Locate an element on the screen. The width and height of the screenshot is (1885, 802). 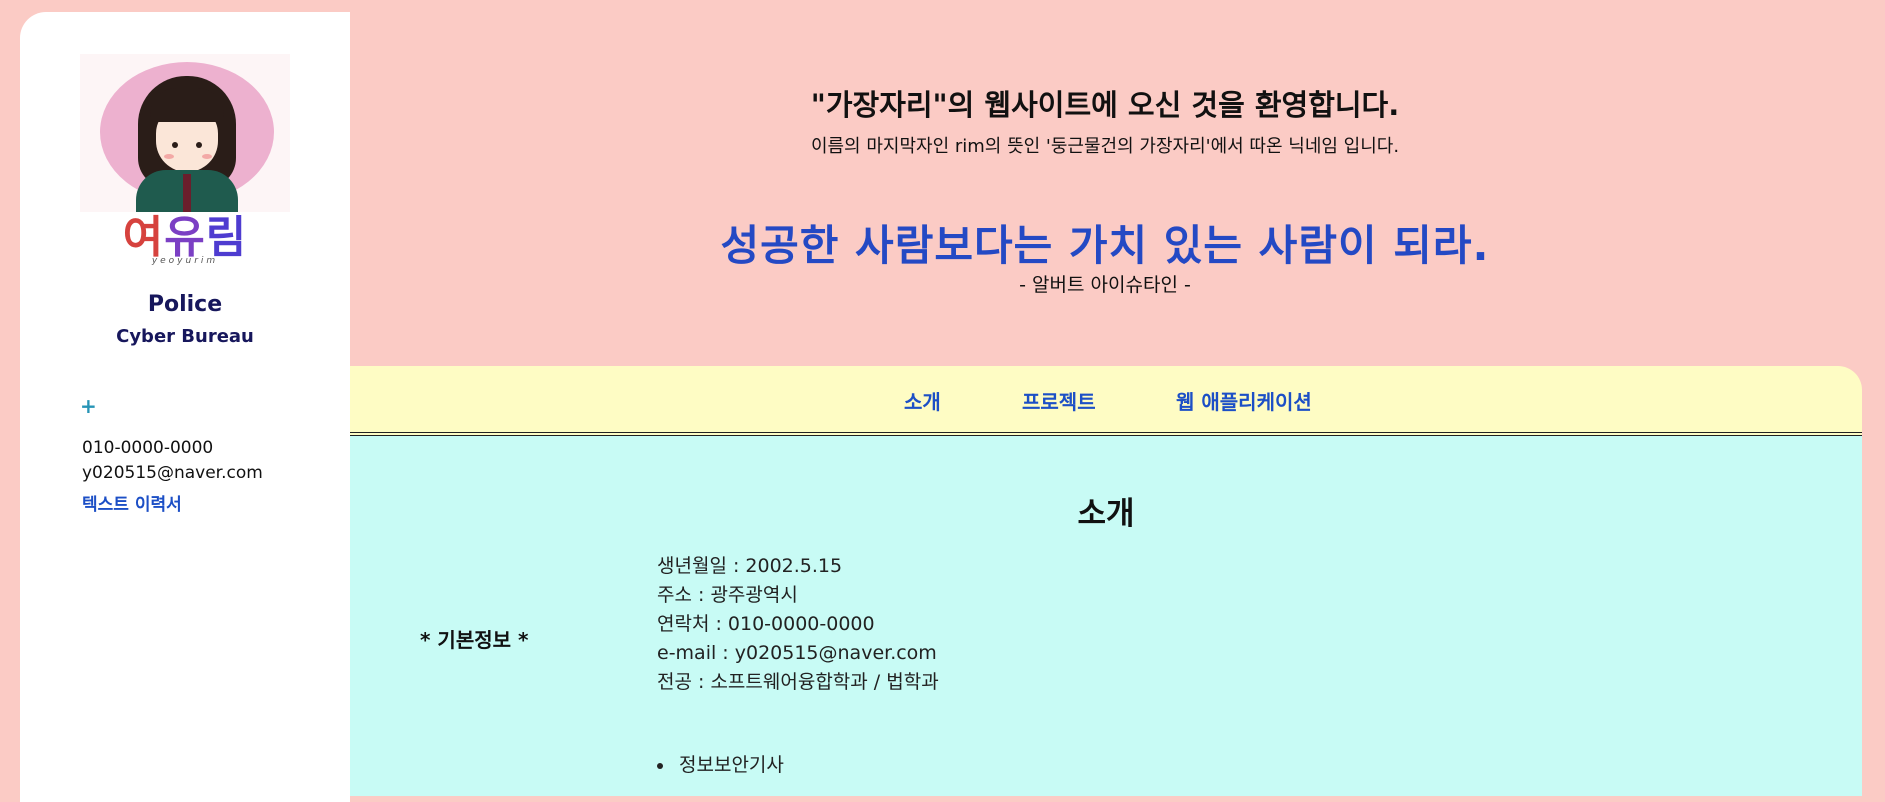
org-name-line2: Cyber Bureau is located at coordinates (185, 336).